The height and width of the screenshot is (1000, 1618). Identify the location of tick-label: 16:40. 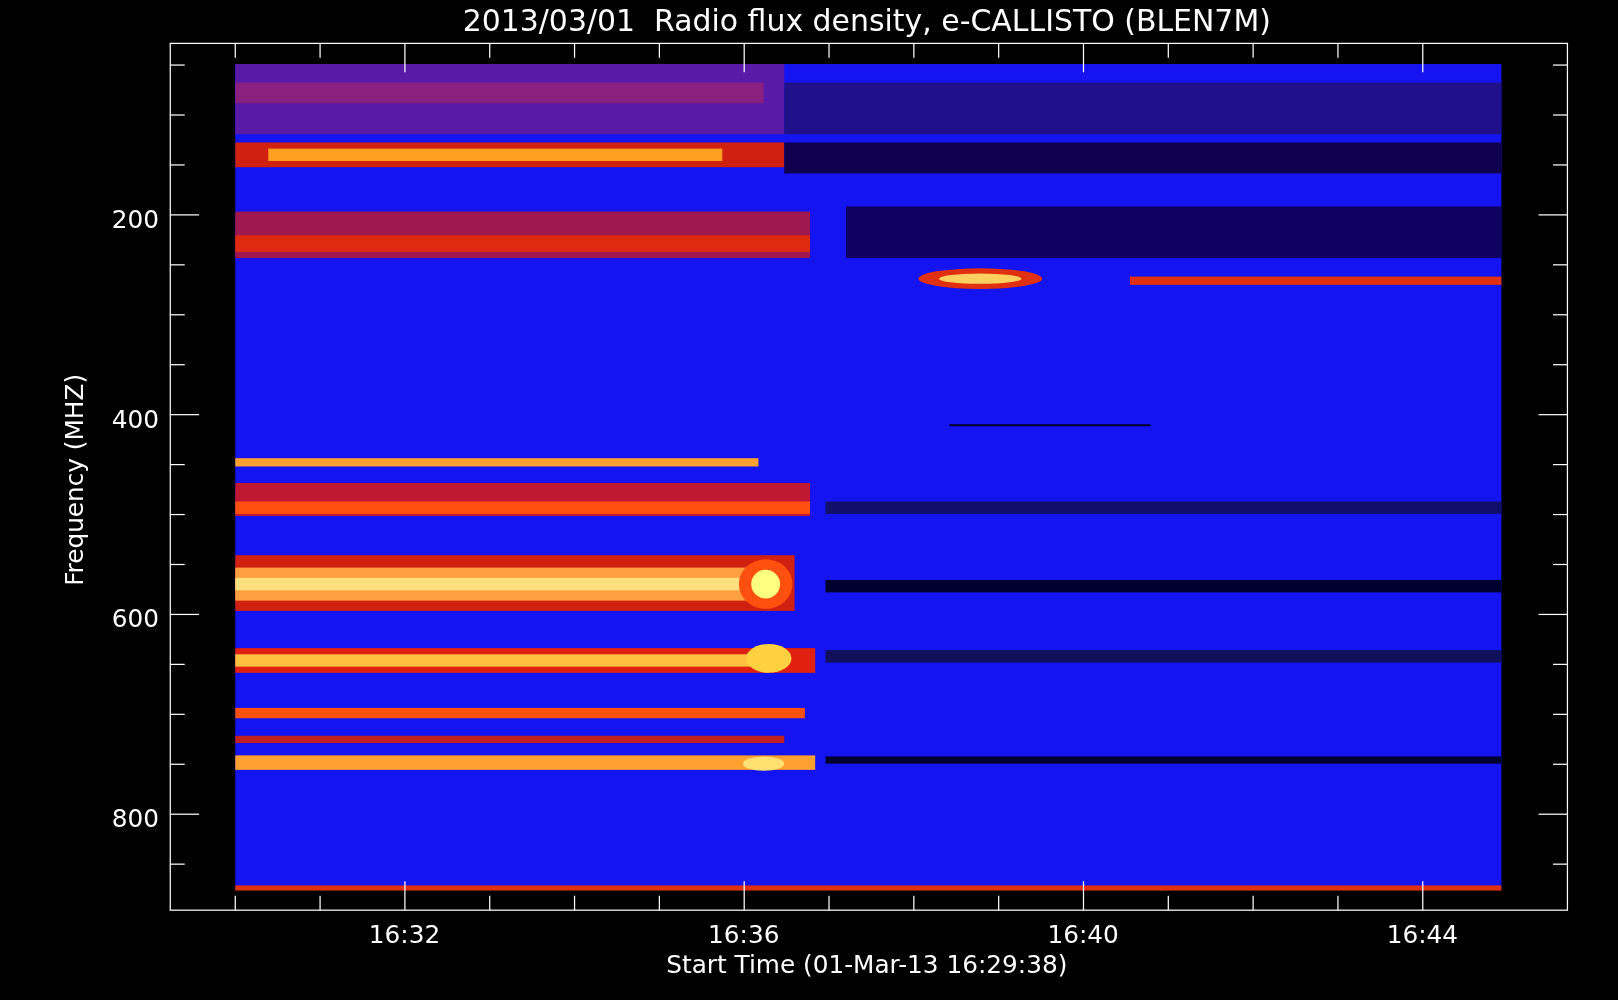
(1083, 935).